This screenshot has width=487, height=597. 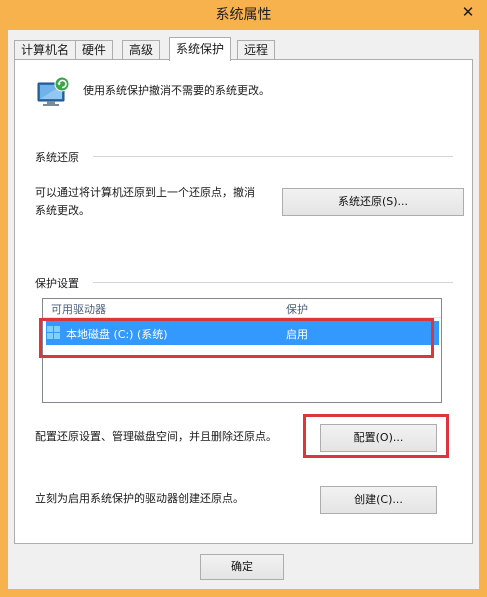 What do you see at coordinates (242, 567) in the screenshot?
I see `ok-button: 确定` at bounding box center [242, 567].